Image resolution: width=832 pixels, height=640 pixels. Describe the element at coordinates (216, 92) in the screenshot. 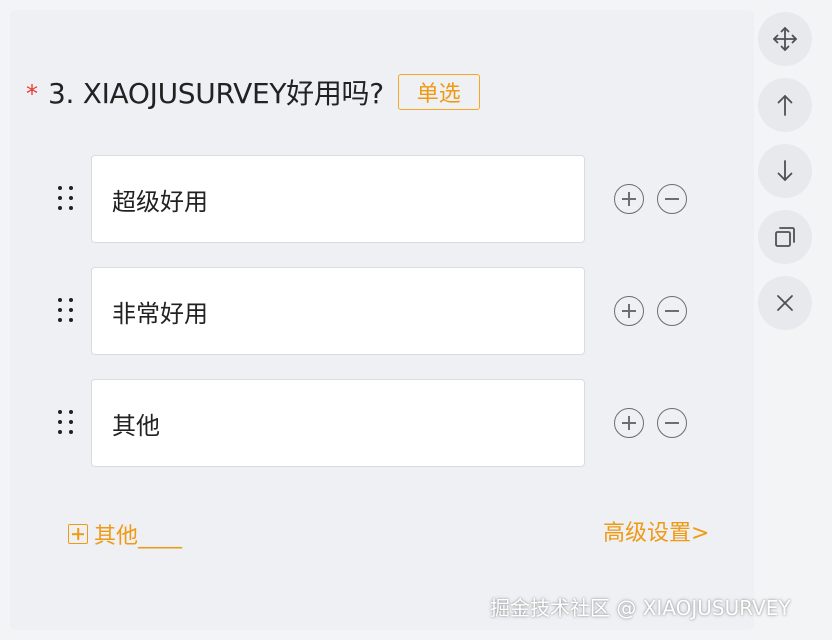

I see `question-title: 3. XIAOJUSURVEY好用吗?` at that location.